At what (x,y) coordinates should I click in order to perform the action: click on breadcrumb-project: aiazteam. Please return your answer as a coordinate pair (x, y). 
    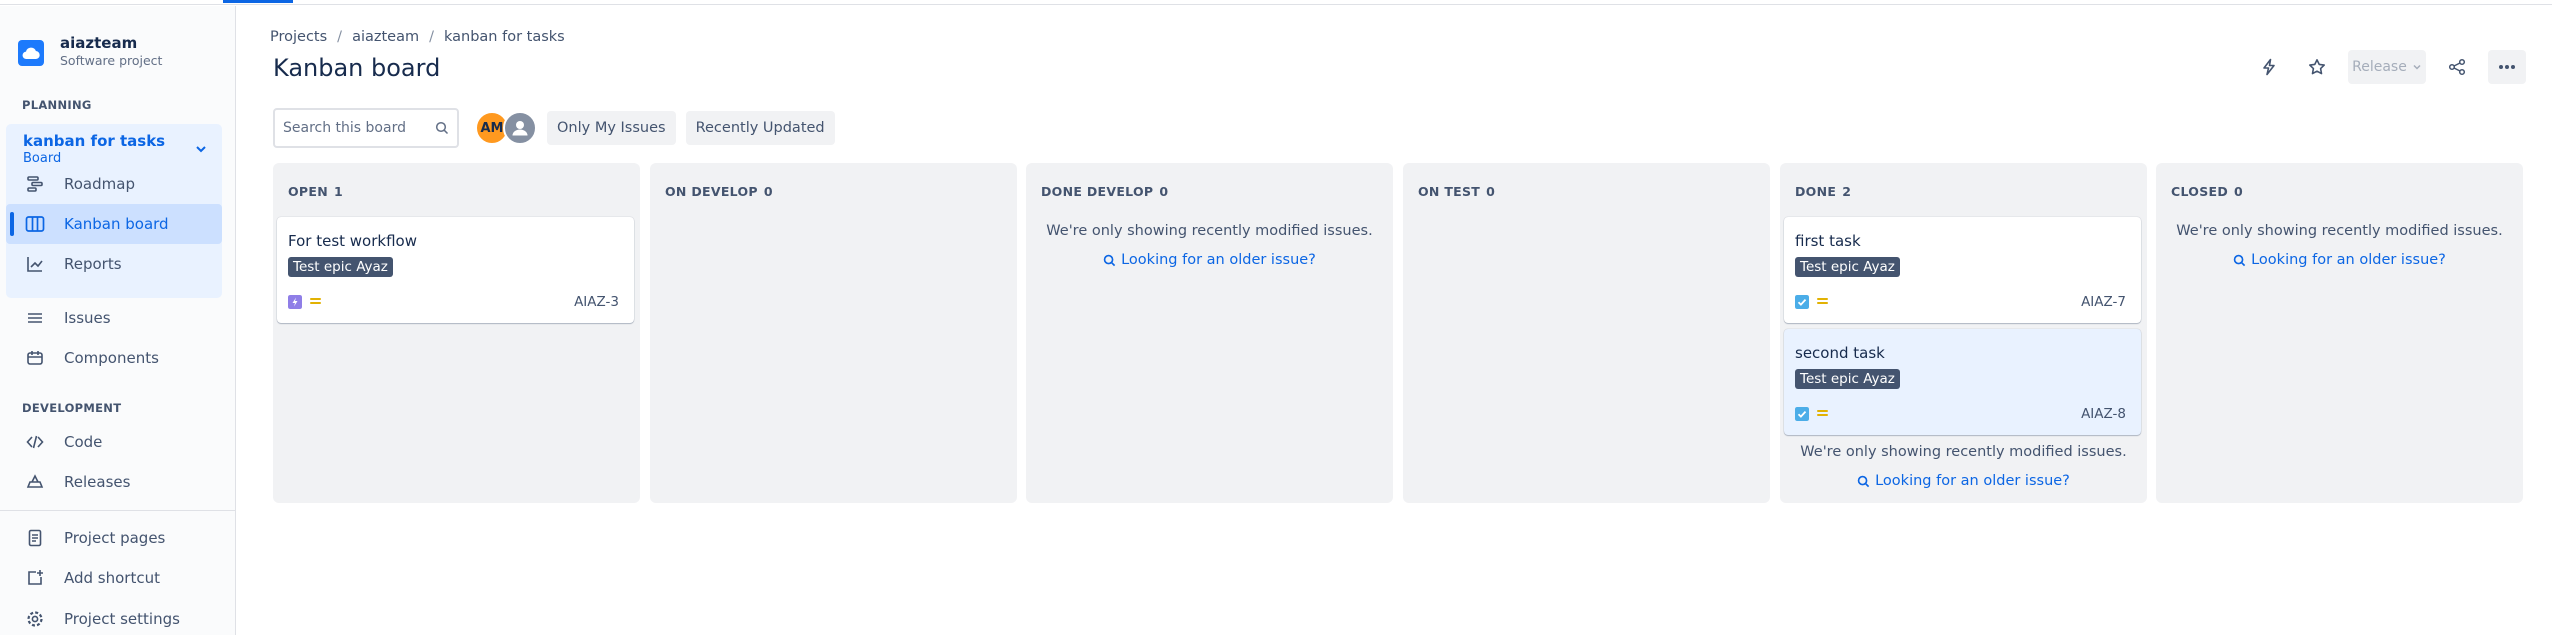
    Looking at the image, I should click on (385, 37).